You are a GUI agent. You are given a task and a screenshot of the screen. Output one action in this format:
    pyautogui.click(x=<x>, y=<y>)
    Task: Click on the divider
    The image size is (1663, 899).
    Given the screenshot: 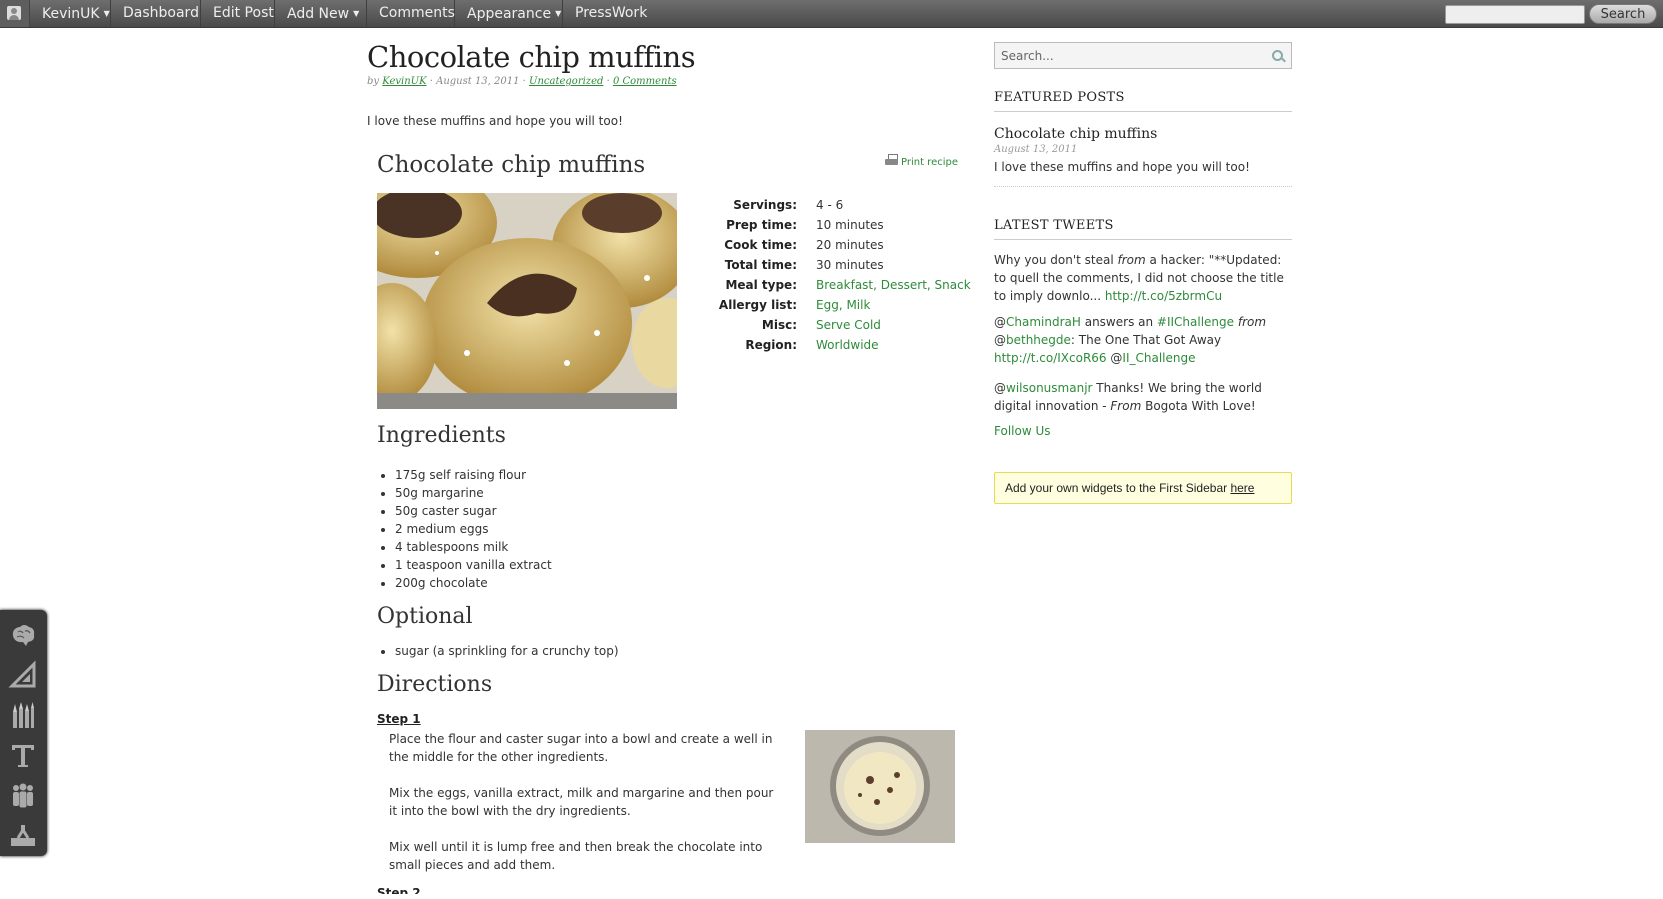 What is the action you would take?
    pyautogui.click(x=1143, y=186)
    